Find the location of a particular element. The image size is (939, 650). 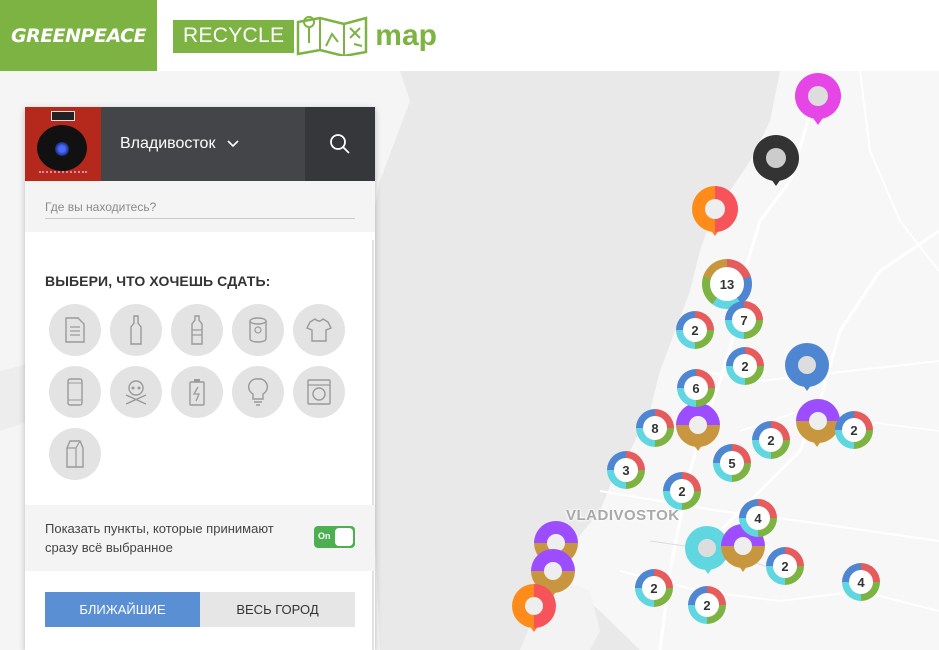

appliance-icon is located at coordinates (319, 392).